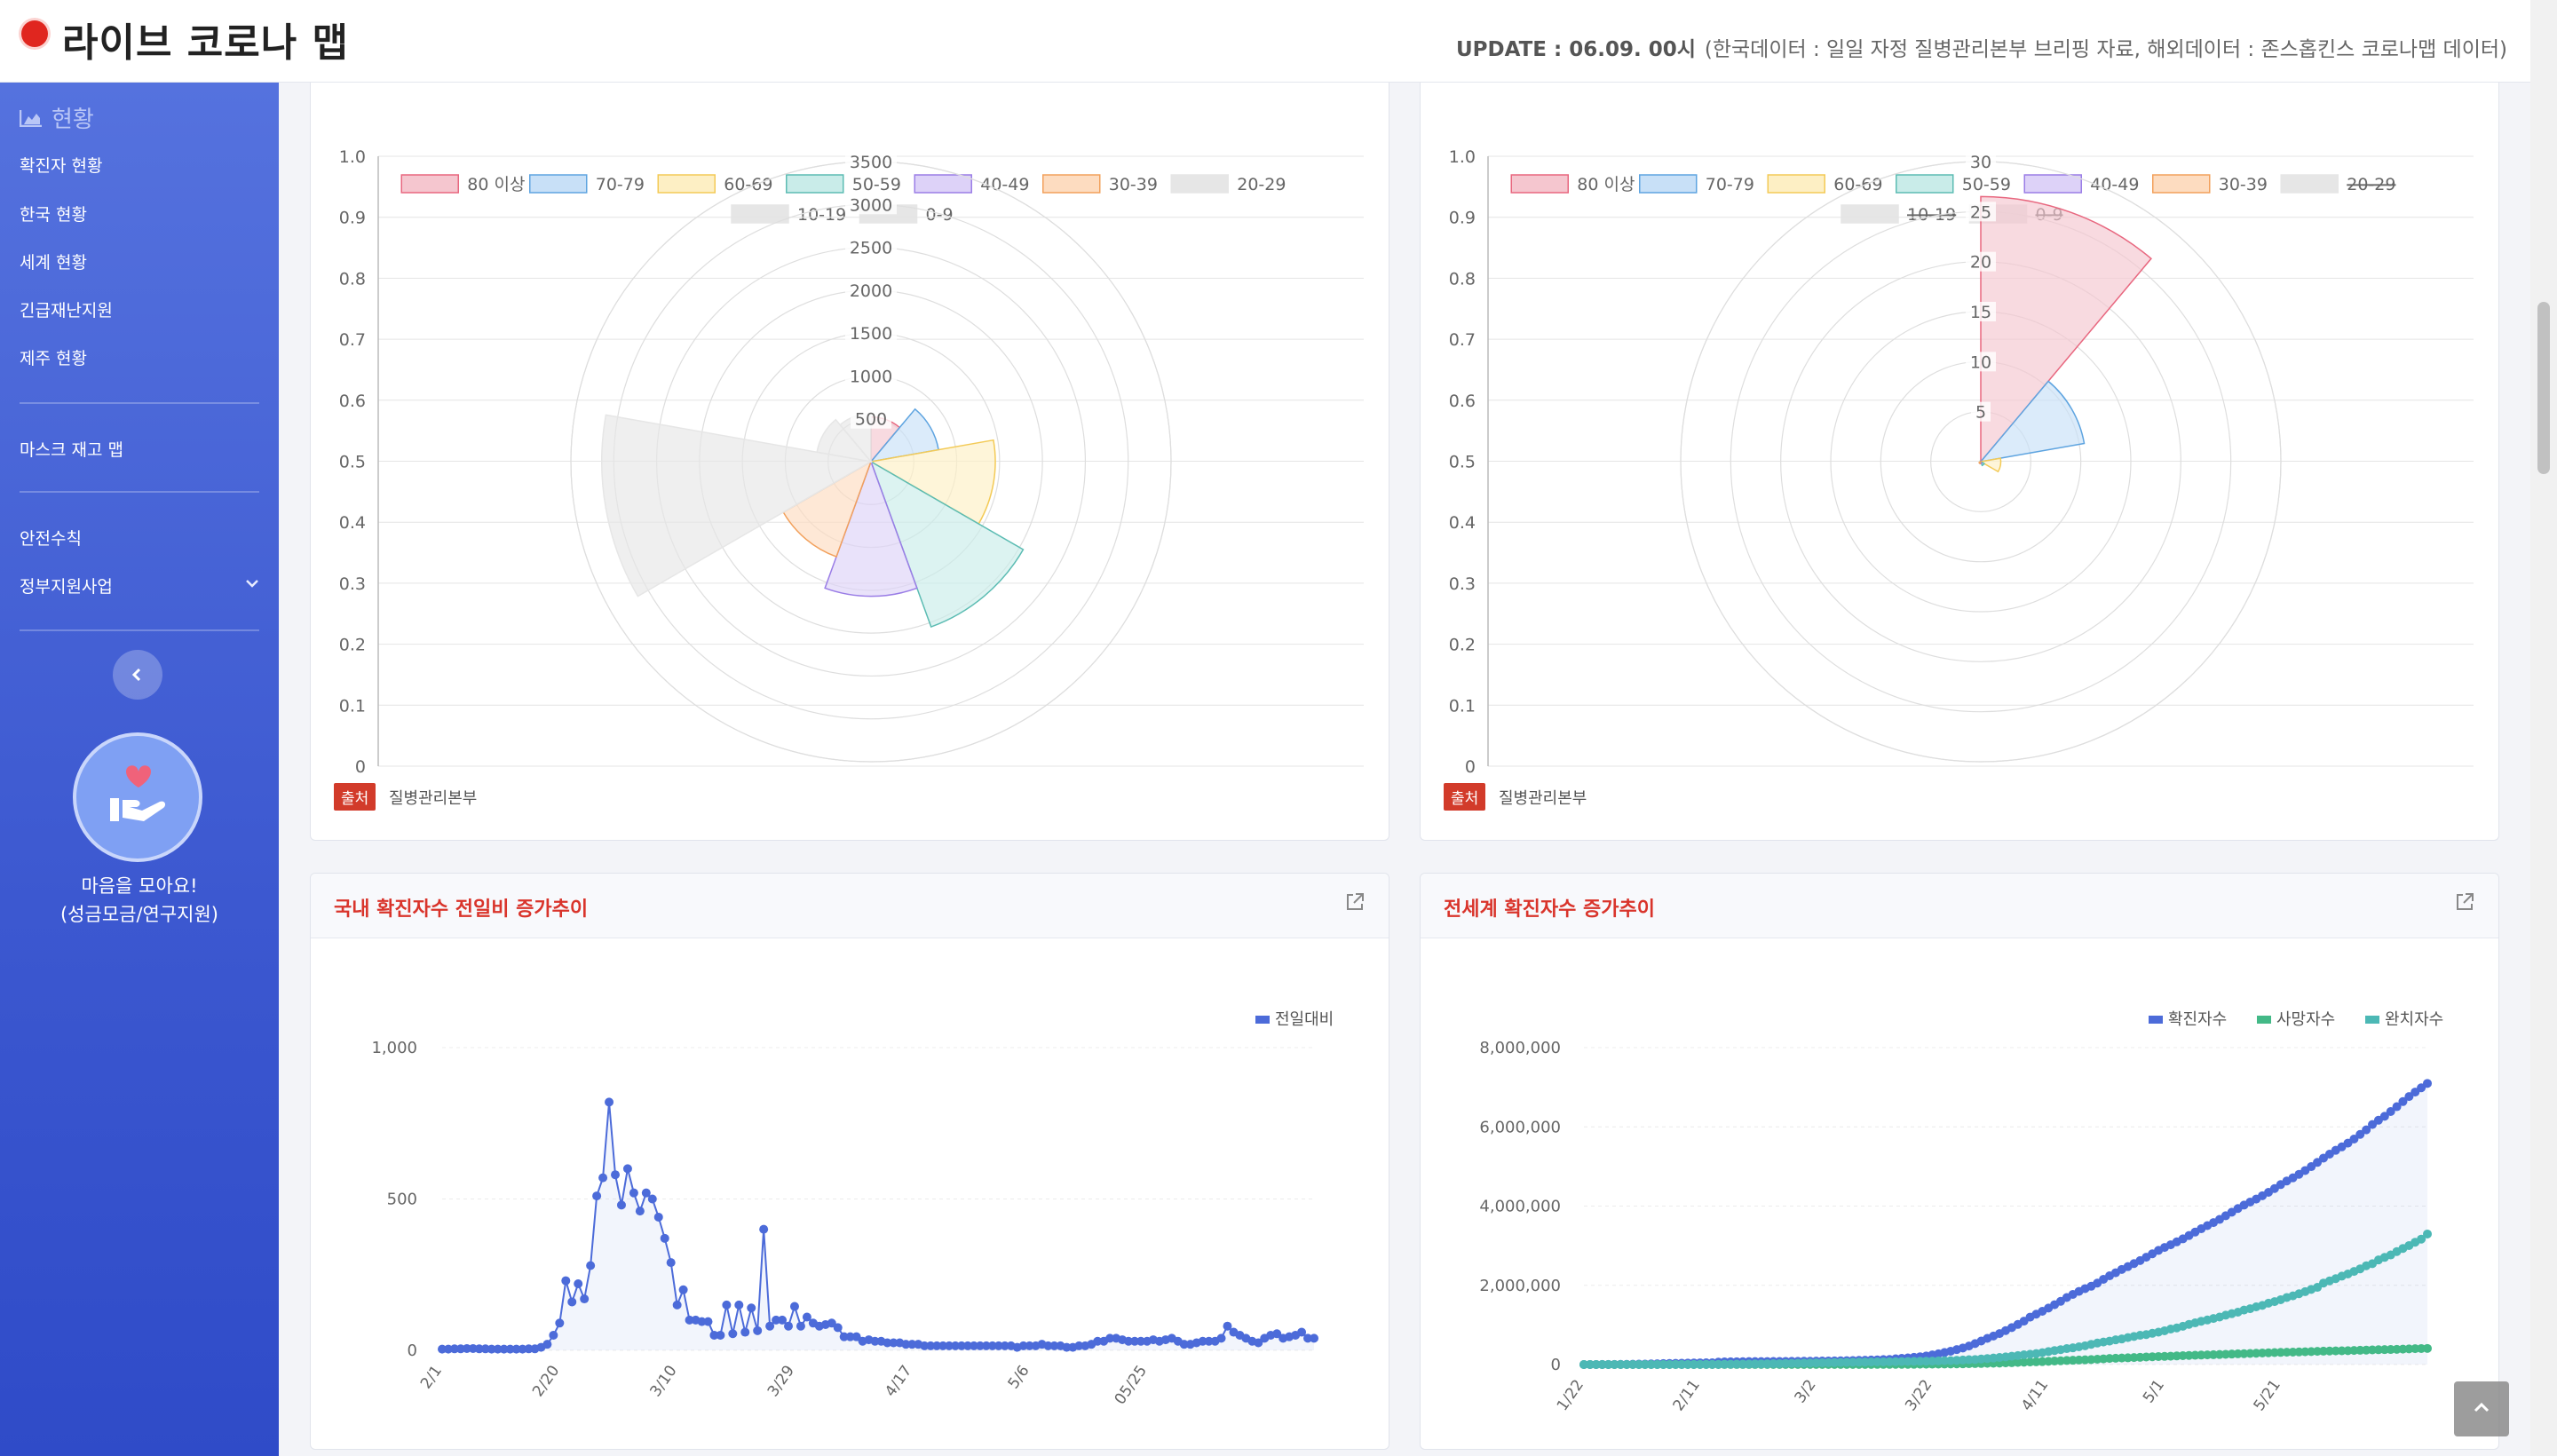 Image resolution: width=2557 pixels, height=1456 pixels. I want to click on sidebar-item-jeju: 제주 현황, so click(53, 357).